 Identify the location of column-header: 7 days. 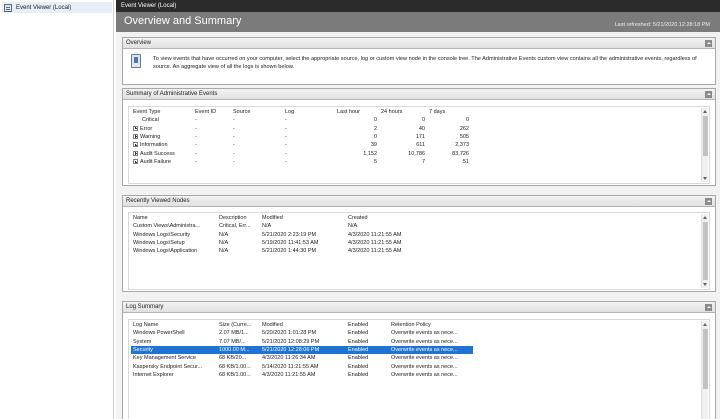
(449, 111).